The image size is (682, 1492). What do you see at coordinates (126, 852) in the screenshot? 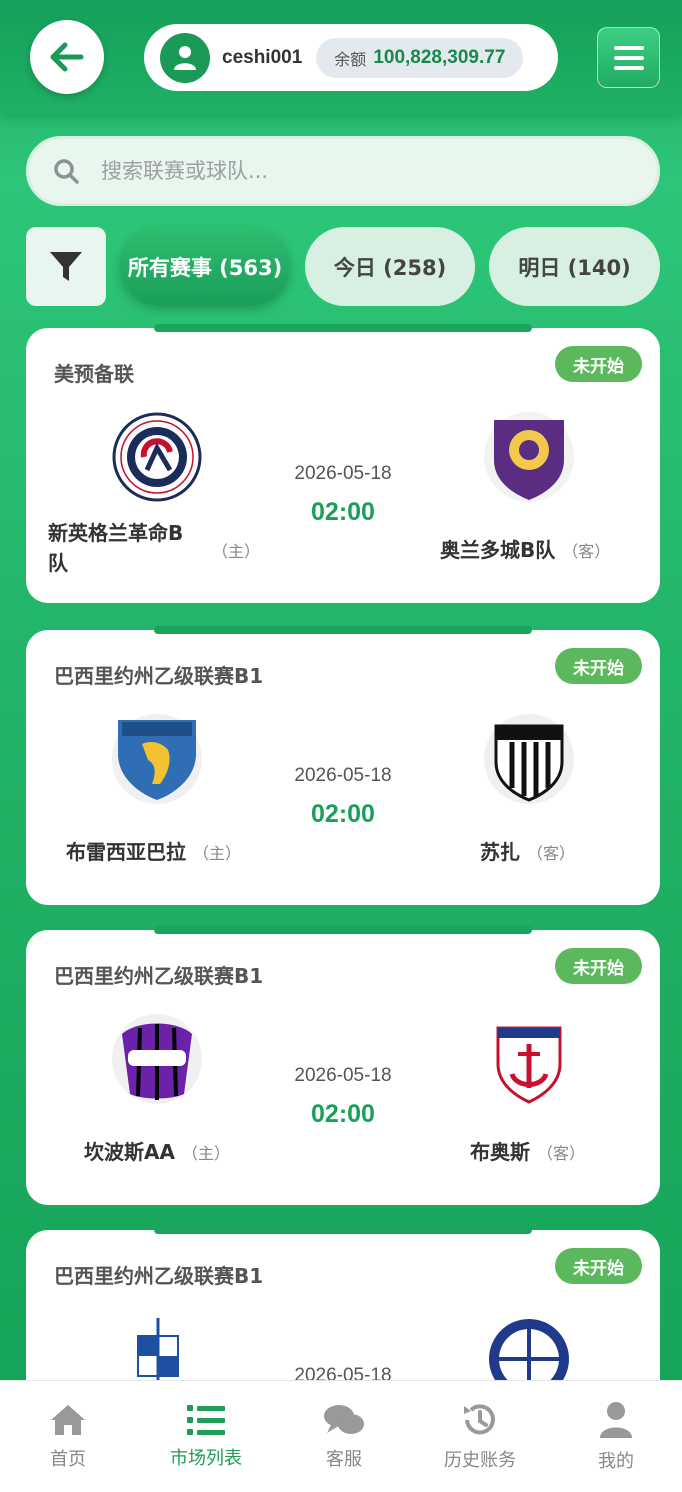
I see `home-team-label: 布雷西亚巴拉` at bounding box center [126, 852].